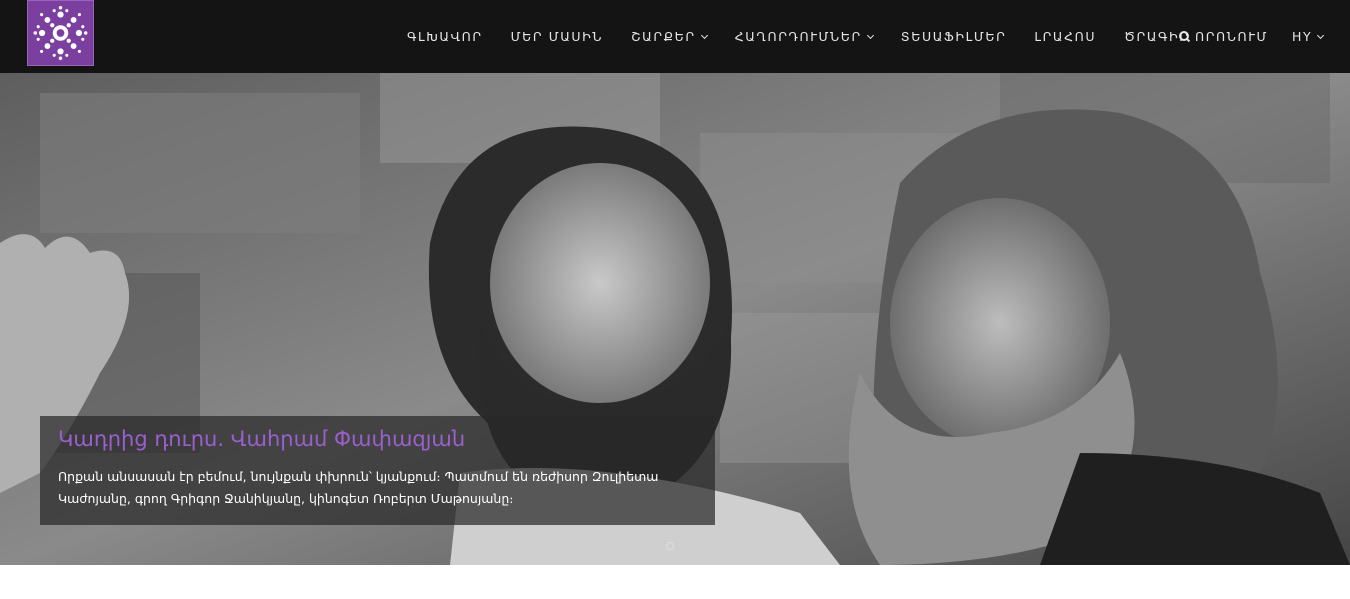  What do you see at coordinates (669, 546) in the screenshot?
I see `slider-dot-active` at bounding box center [669, 546].